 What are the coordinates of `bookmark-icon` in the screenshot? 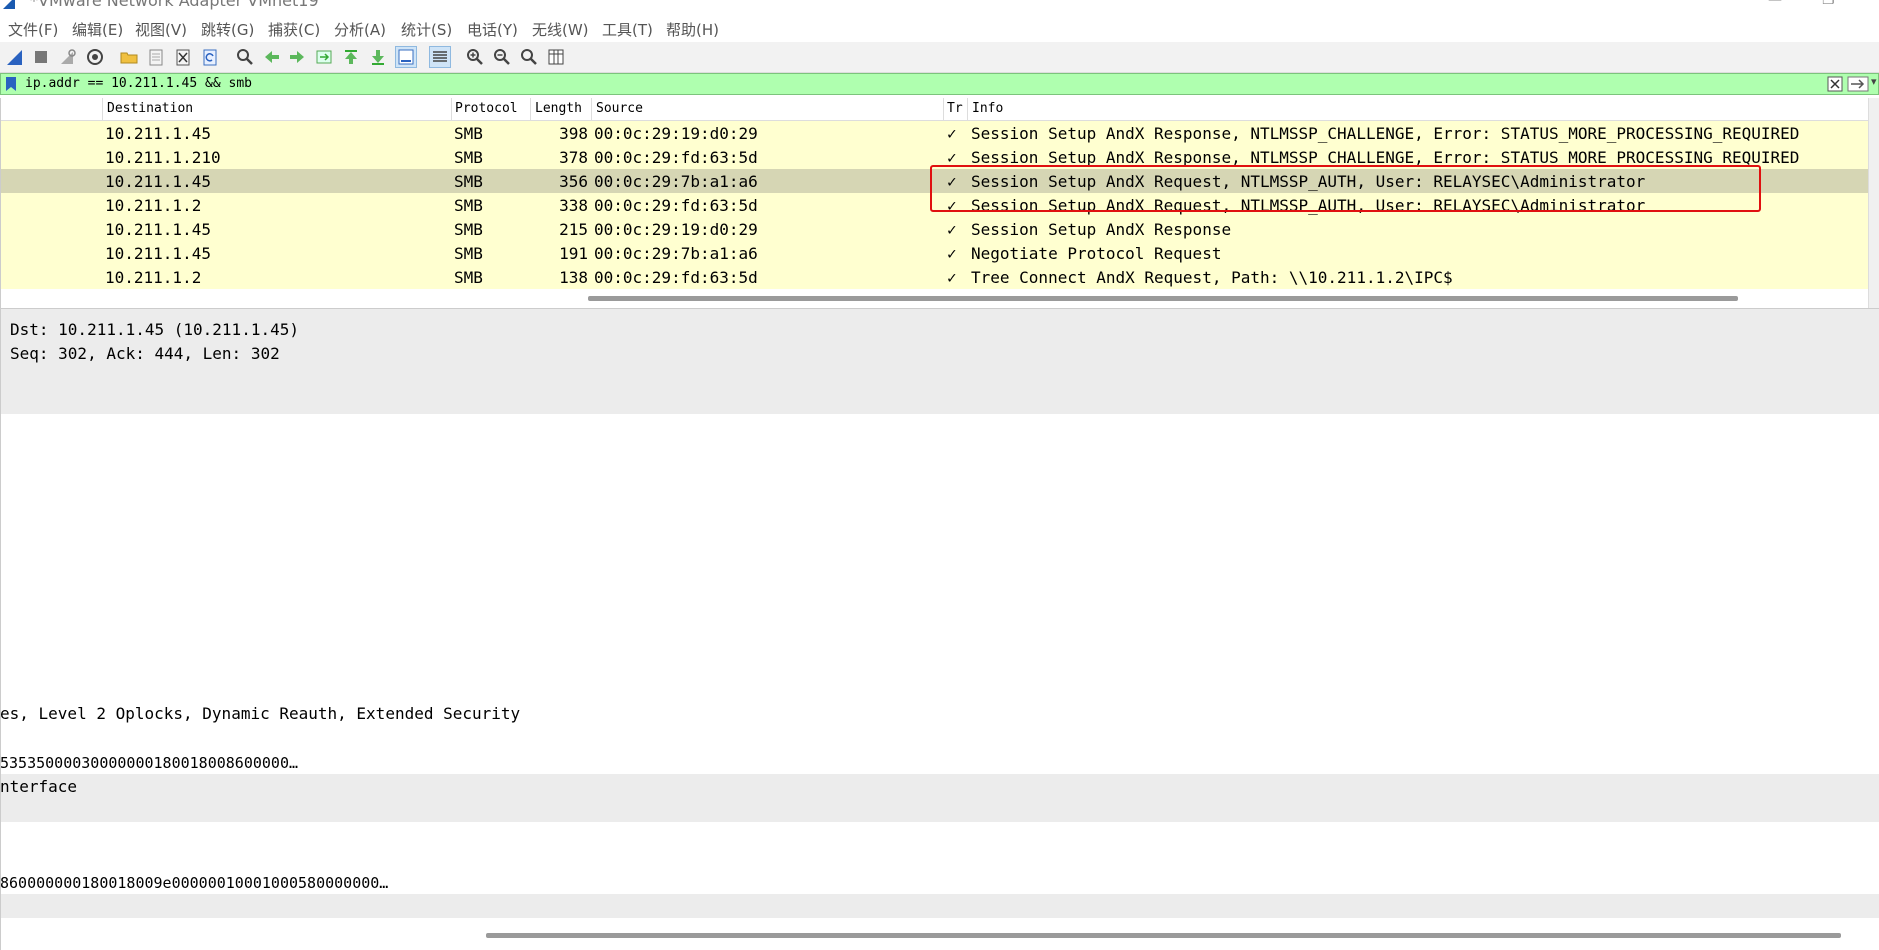 It's located at (11, 84).